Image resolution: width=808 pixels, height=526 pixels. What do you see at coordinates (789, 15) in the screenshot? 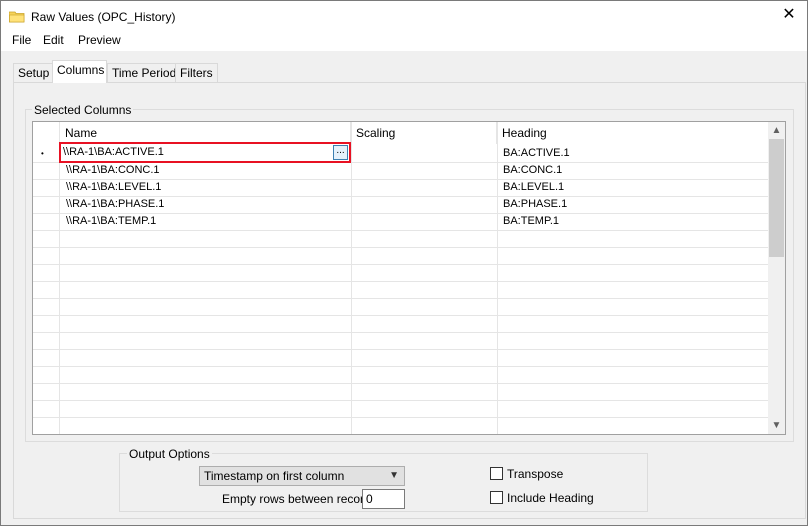
I see `close-icon: ✕` at bounding box center [789, 15].